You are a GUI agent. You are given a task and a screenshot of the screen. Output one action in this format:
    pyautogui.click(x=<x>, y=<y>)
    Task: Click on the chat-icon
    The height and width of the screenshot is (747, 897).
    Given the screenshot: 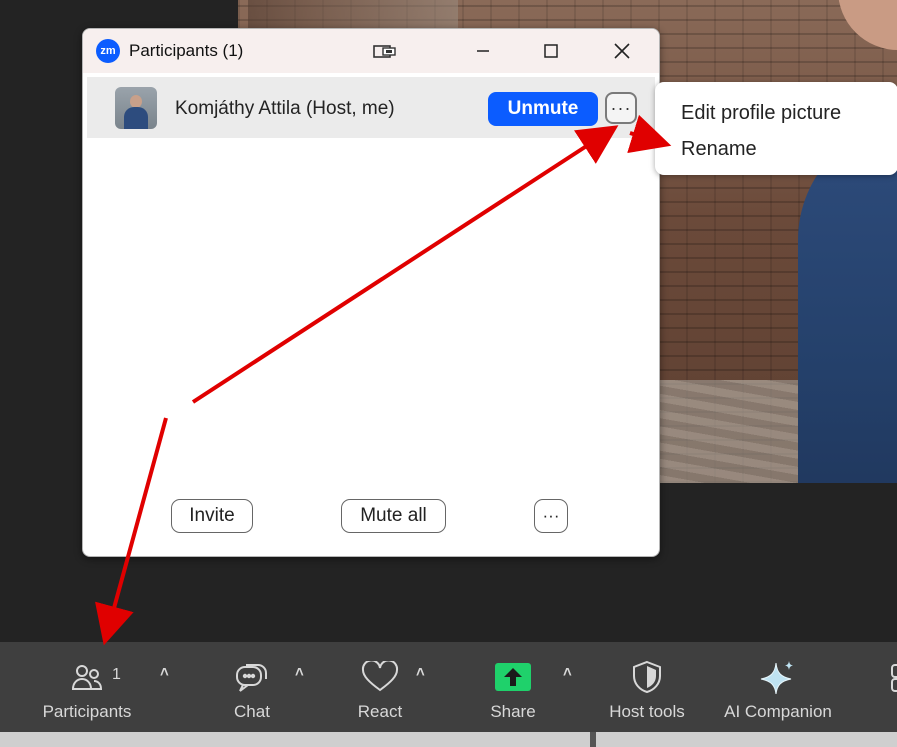 What is the action you would take?
    pyautogui.click(x=252, y=677)
    